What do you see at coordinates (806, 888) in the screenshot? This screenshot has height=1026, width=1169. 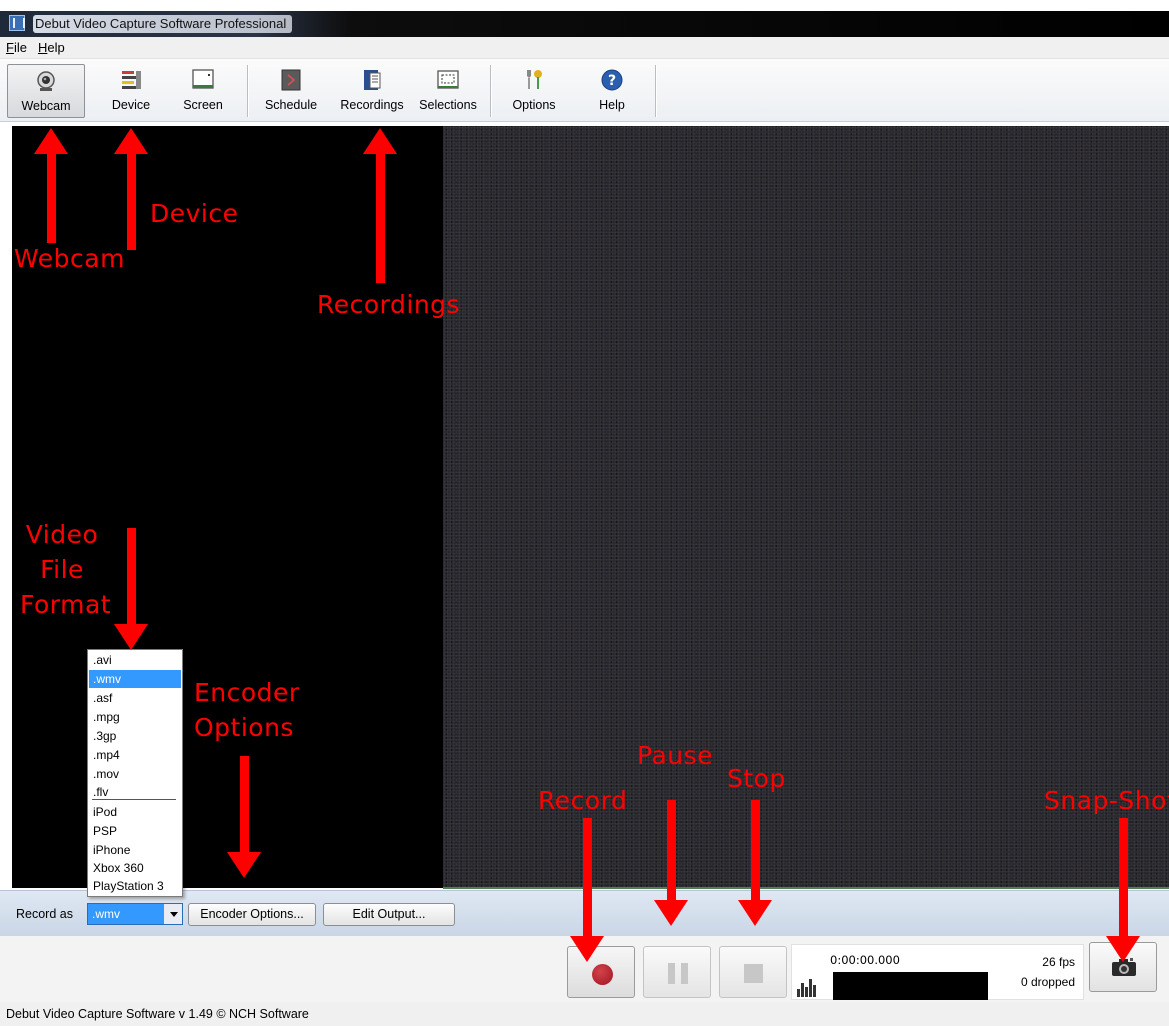 I see `preview-divider` at bounding box center [806, 888].